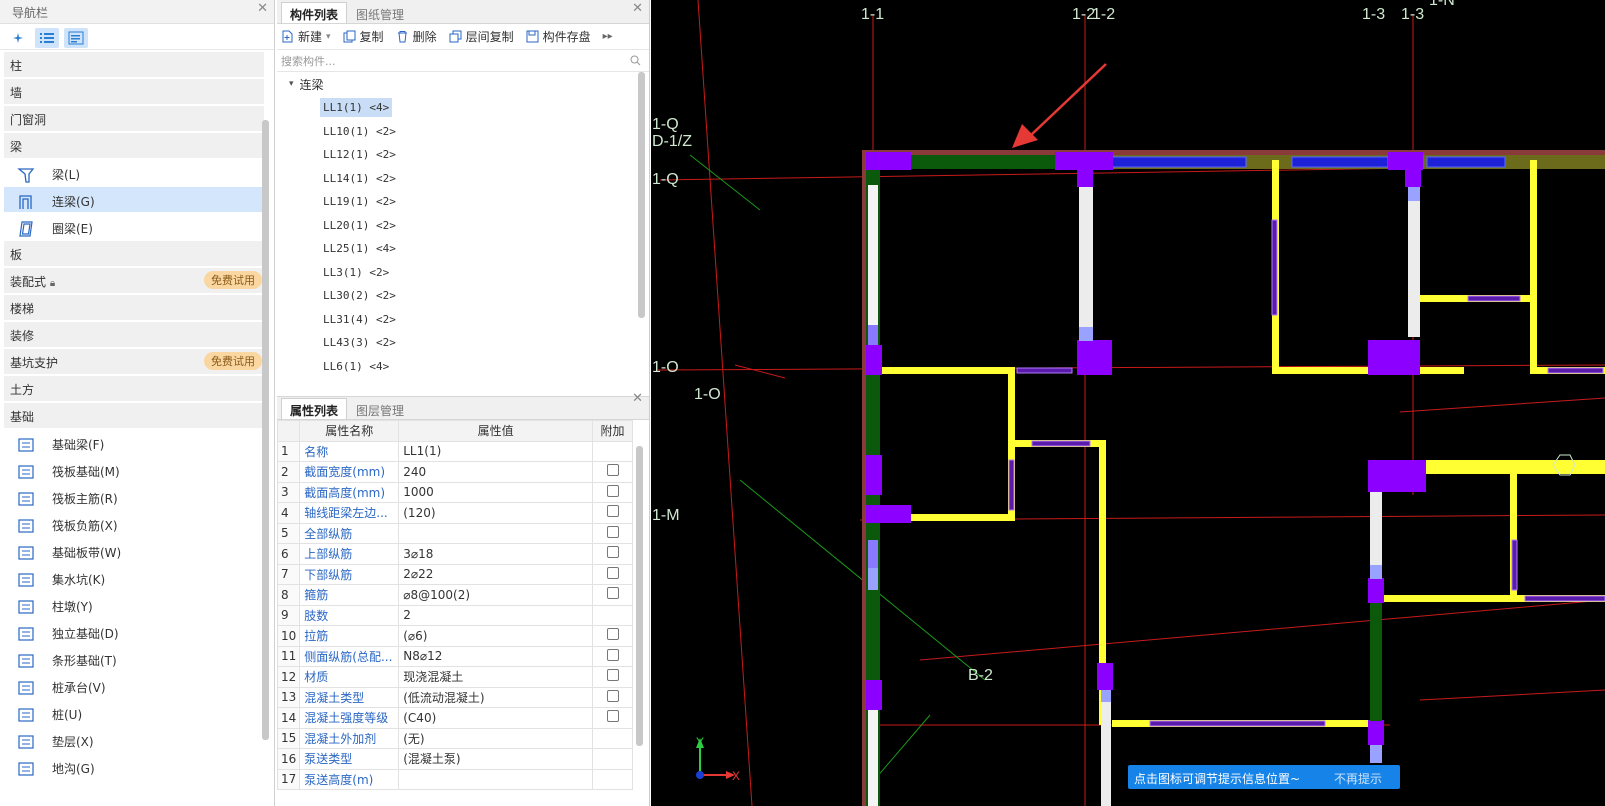 This screenshot has height=806, width=1605. Describe the element at coordinates (134, 64) in the screenshot. I see `cat-column: 柱` at that location.